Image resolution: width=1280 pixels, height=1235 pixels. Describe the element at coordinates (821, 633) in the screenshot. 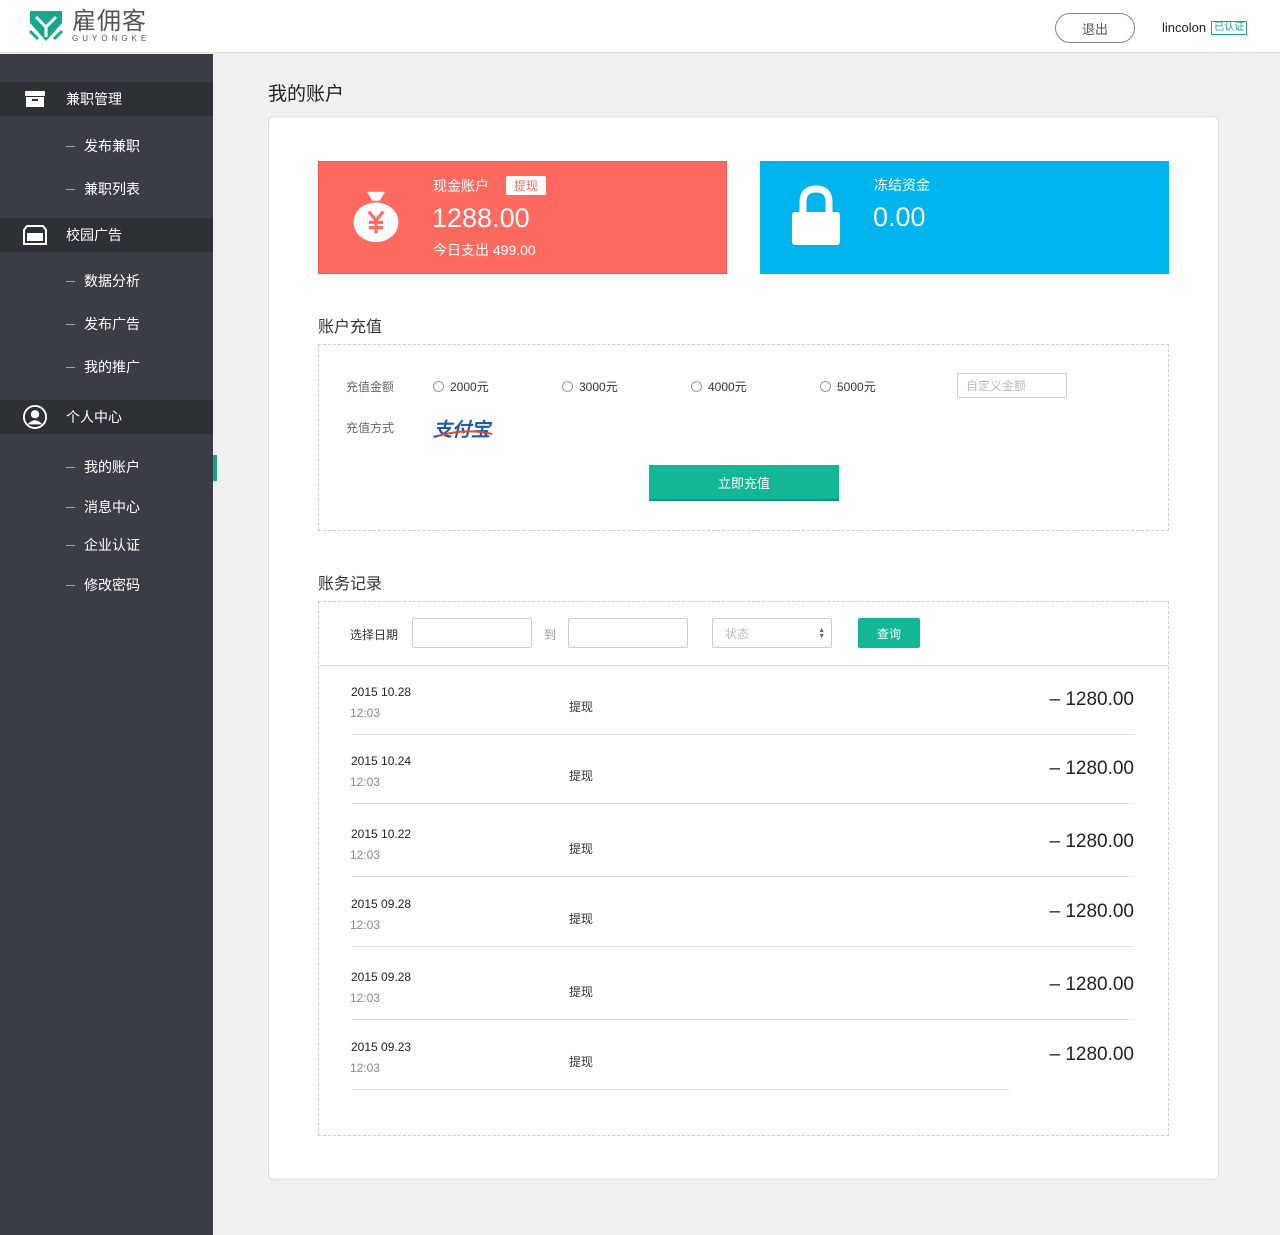

I see `select-arrows-icon: ▲ ▼` at that location.